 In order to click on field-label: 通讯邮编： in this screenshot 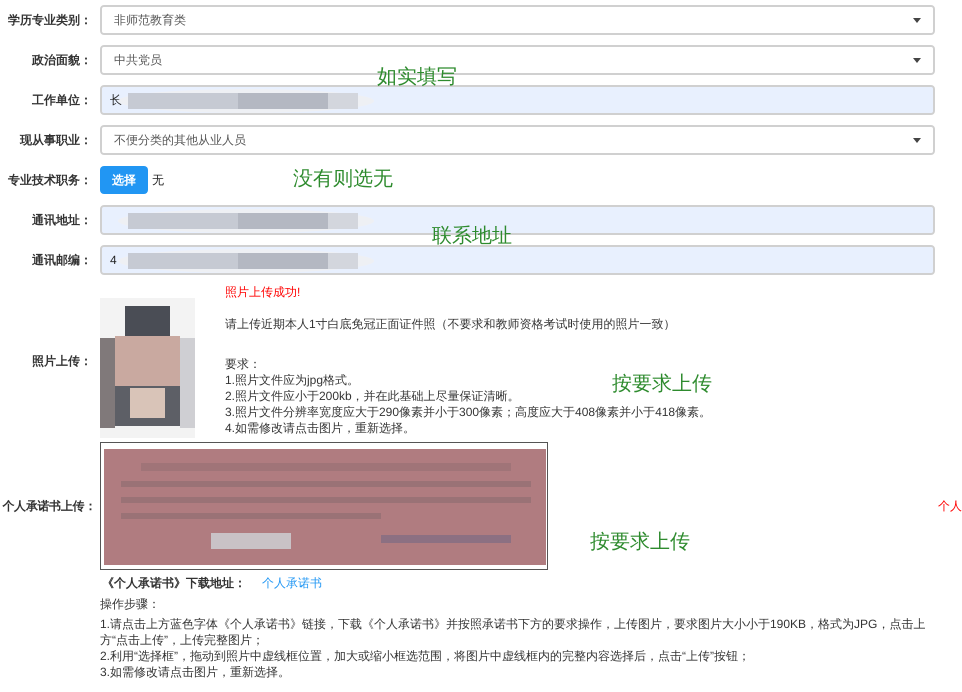, I will do `click(62, 260)`.